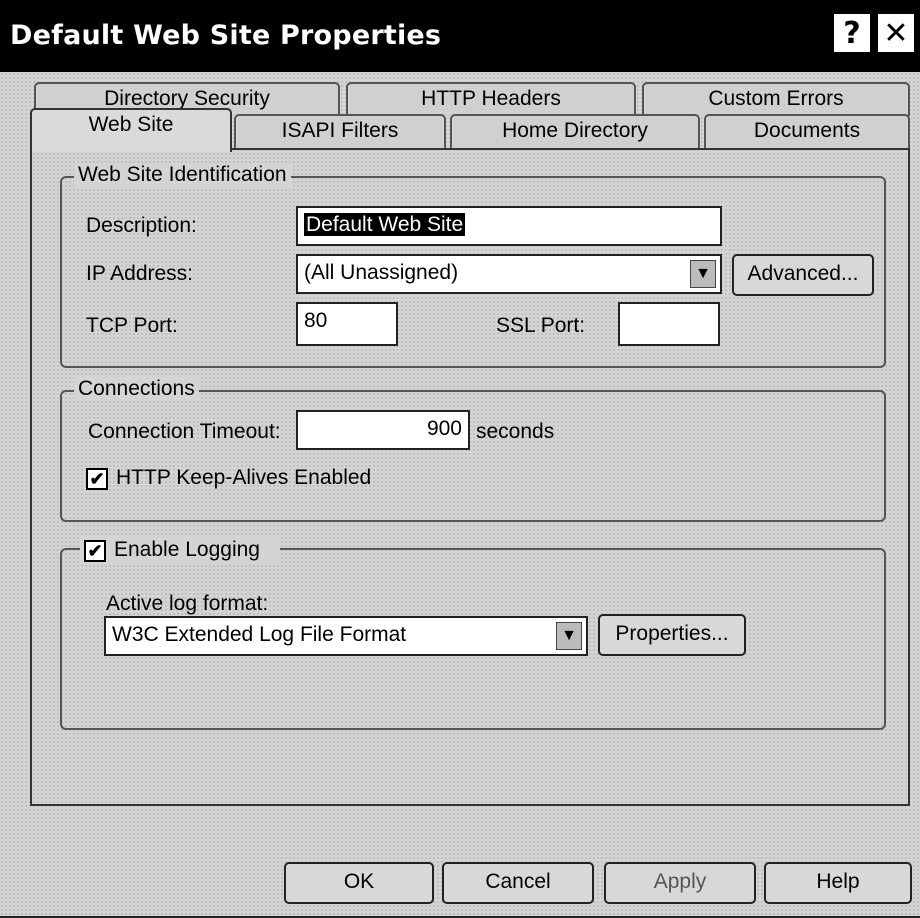 The image size is (920, 918). I want to click on help-button: Help, so click(838, 883).